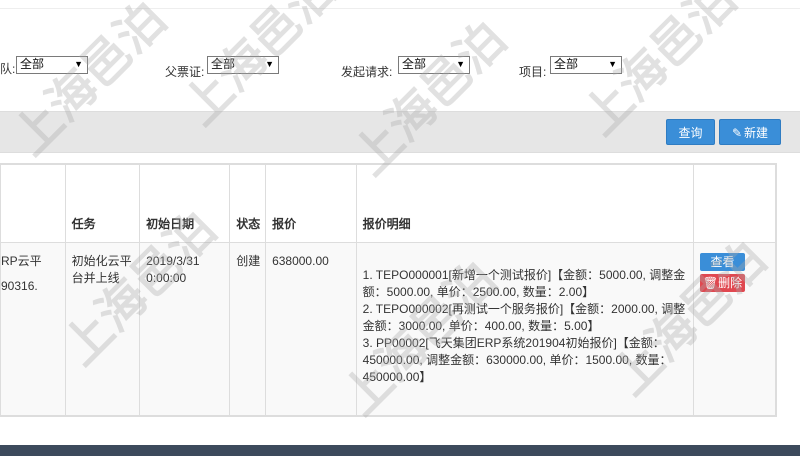 The width and height of the screenshot is (800, 456). Describe the element at coordinates (734, 329) in the screenshot. I see `cell-actions: 查看 🗑删除` at that location.